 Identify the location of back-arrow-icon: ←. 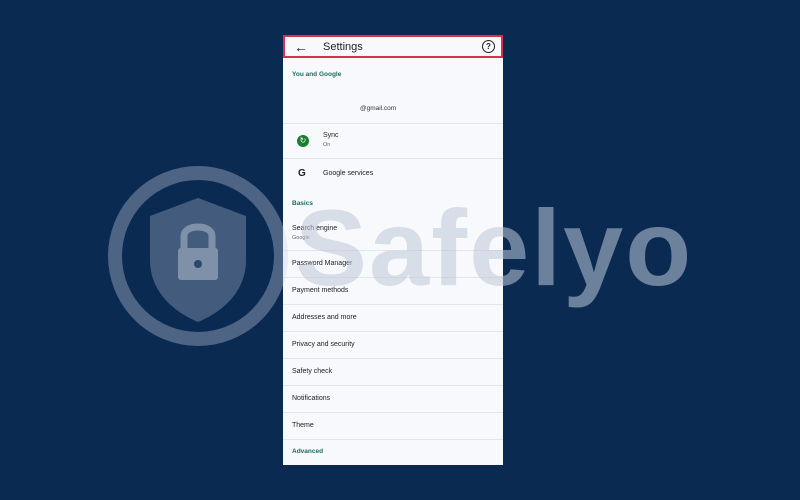
(301, 47).